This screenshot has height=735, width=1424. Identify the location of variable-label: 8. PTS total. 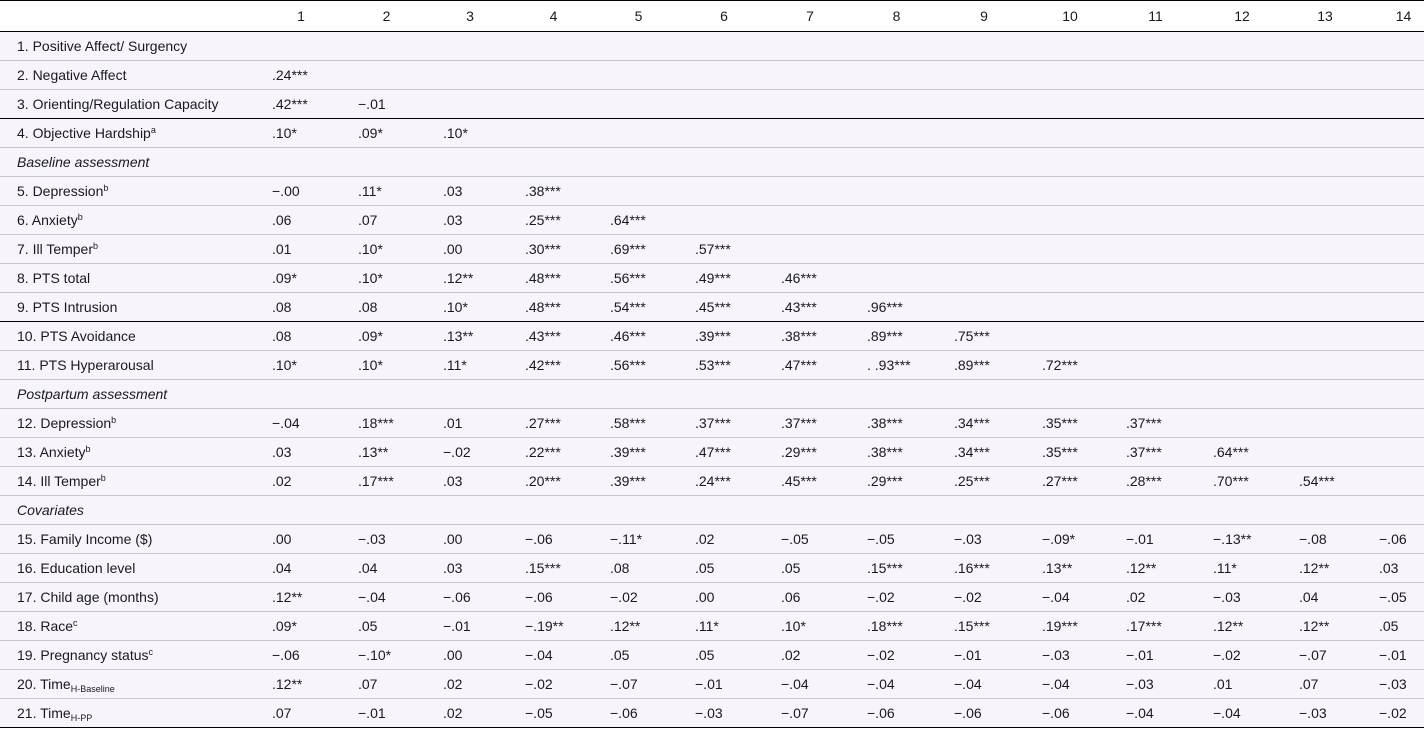
(129, 278).